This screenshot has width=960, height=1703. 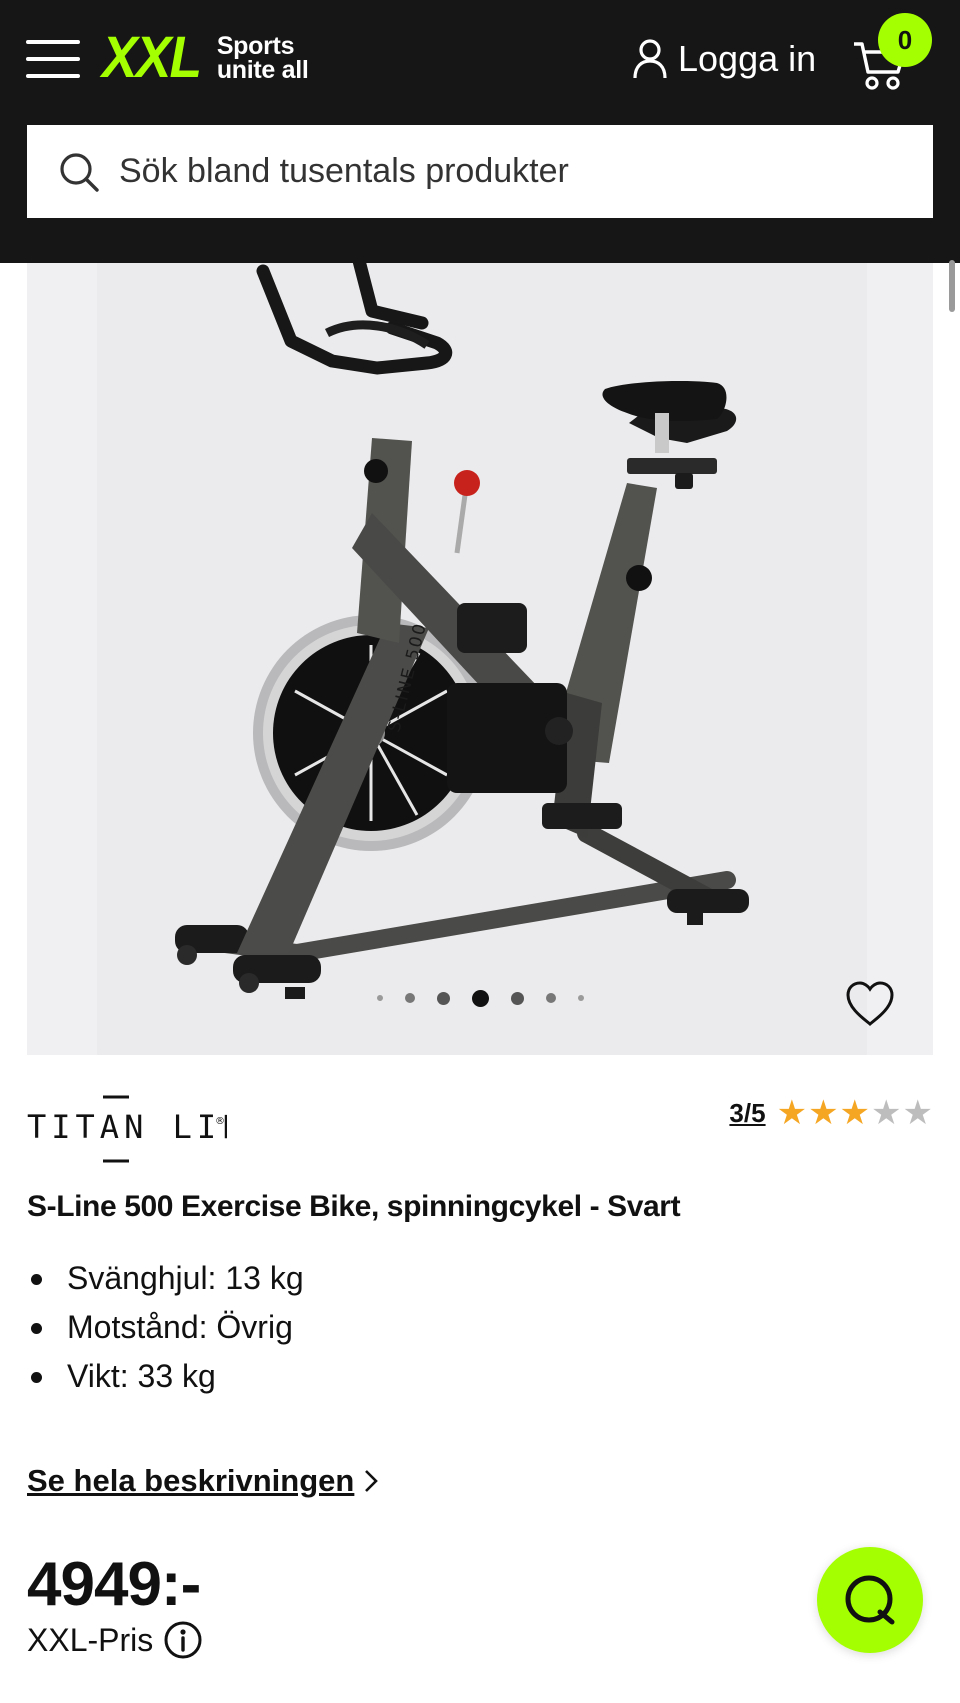 I want to click on gallery-pagination, so click(x=480, y=998).